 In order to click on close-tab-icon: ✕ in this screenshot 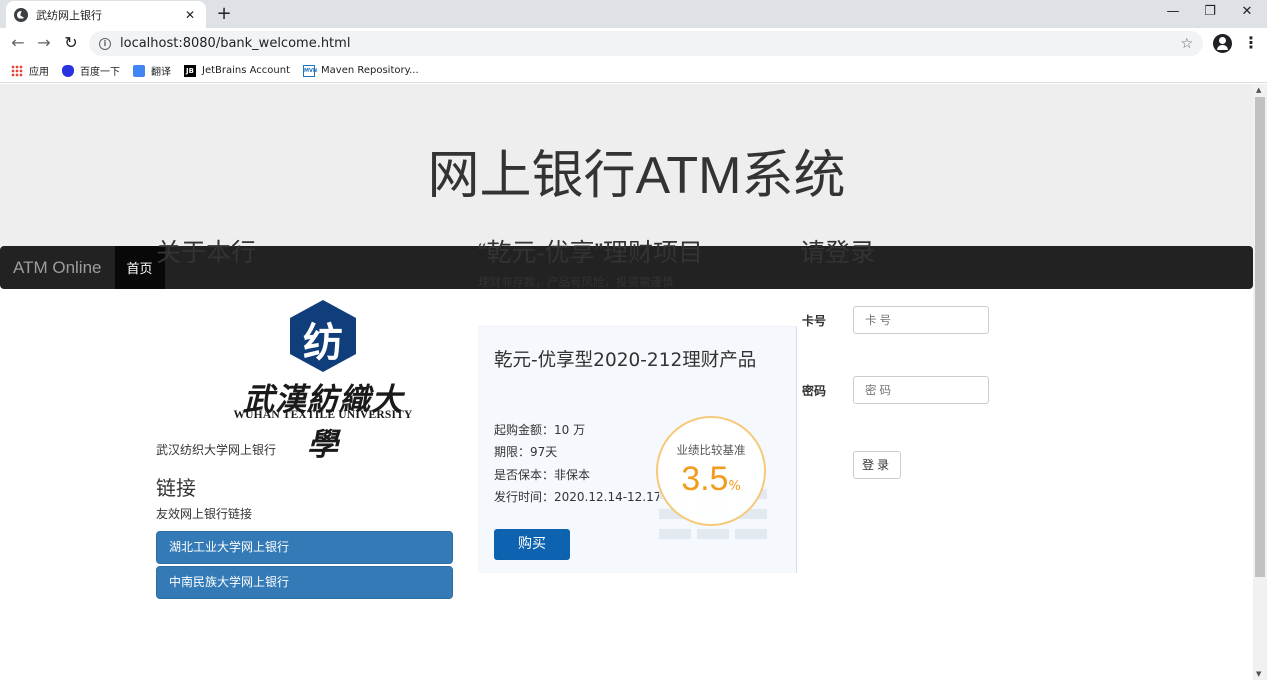, I will do `click(190, 15)`.